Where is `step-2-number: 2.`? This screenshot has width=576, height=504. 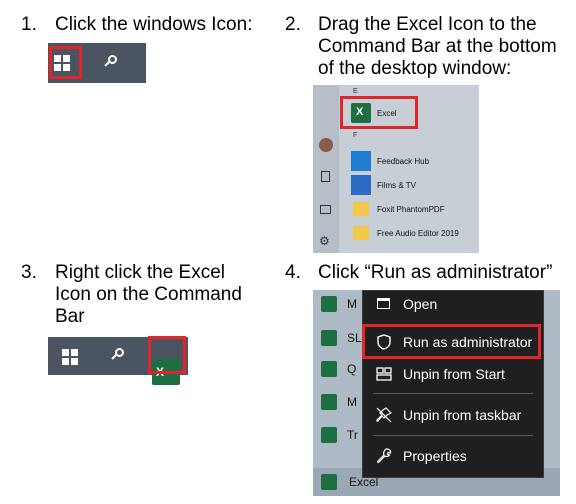
step-2-number: 2. is located at coordinates (293, 24).